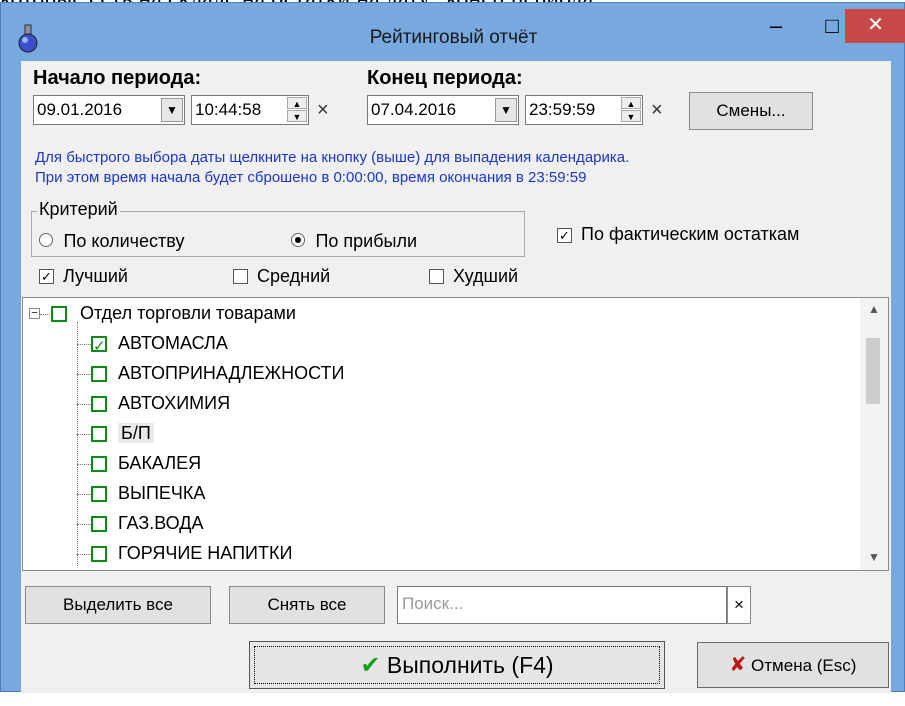 This screenshot has width=905, height=706. I want to click on rating-worst-checkbox, so click(436, 276).